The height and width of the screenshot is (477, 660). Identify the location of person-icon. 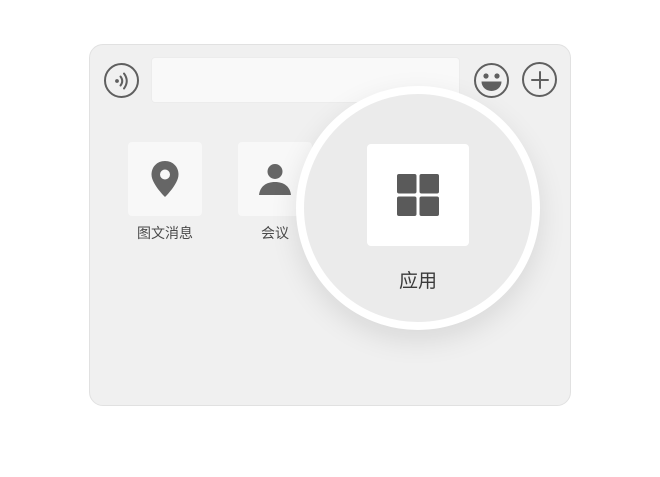
(275, 179).